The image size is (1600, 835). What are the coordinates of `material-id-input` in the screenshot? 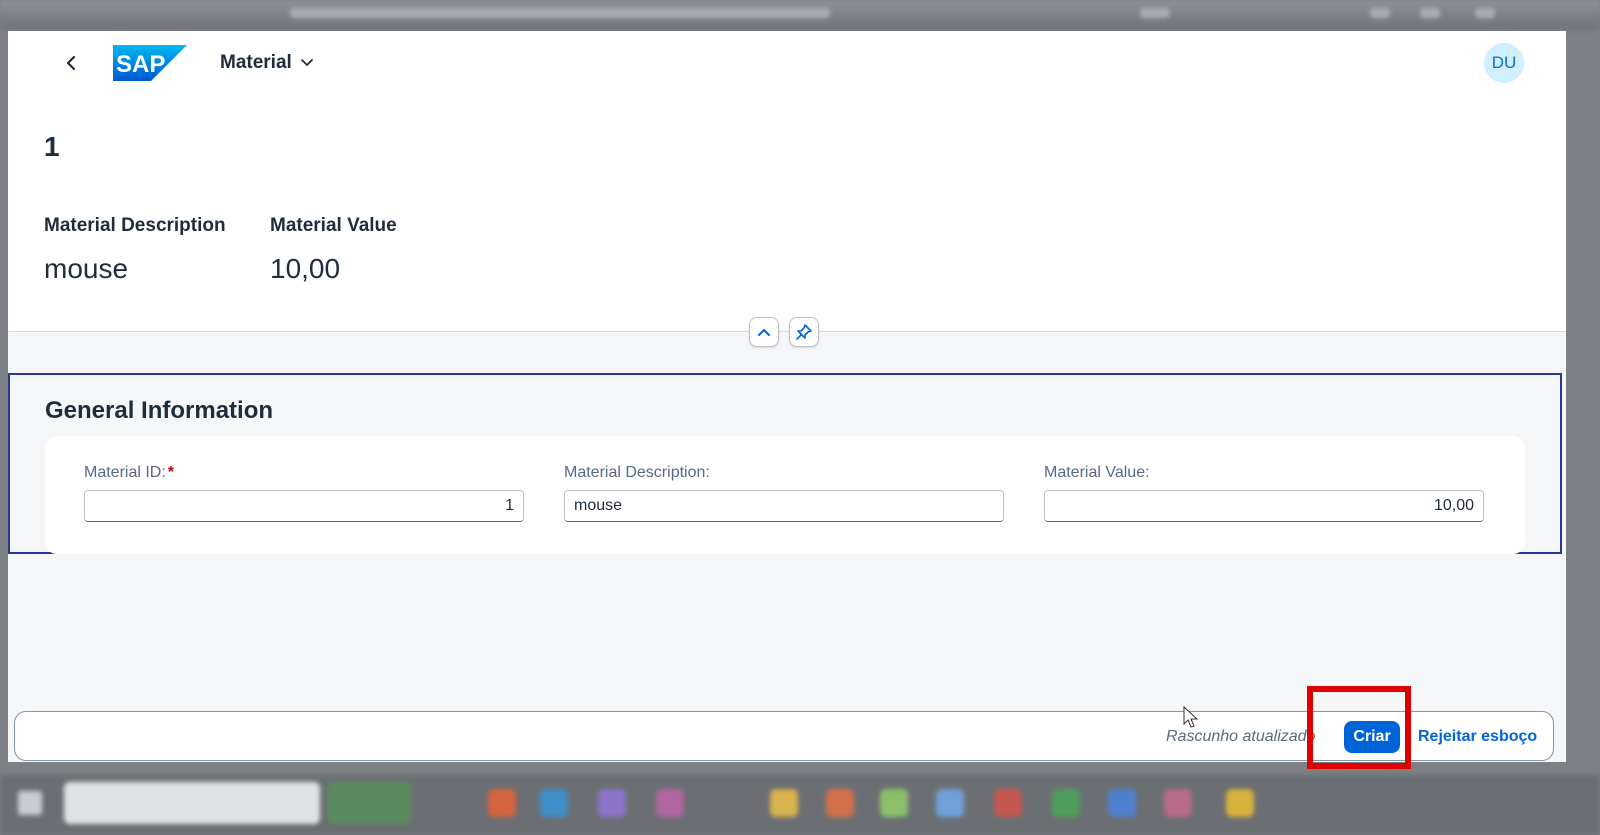 It's located at (304, 506).